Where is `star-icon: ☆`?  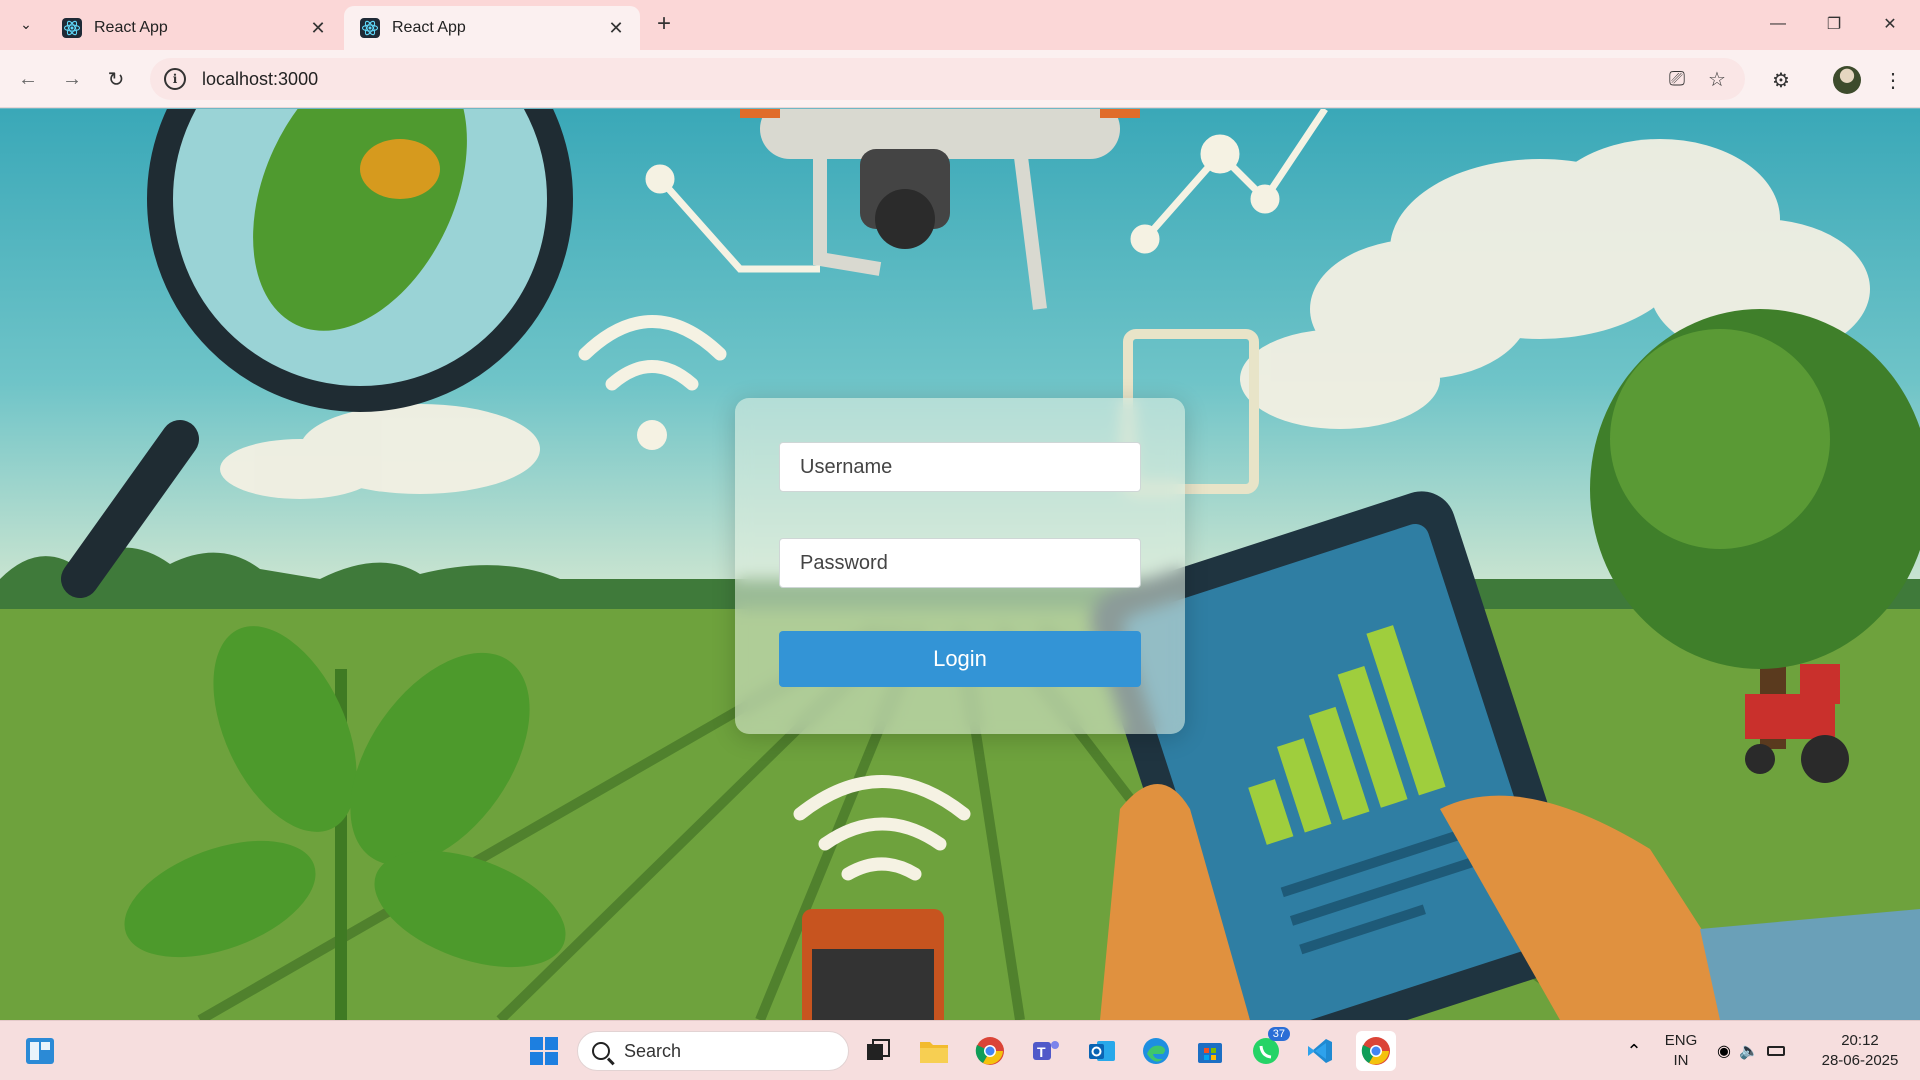 star-icon: ☆ is located at coordinates (1717, 79).